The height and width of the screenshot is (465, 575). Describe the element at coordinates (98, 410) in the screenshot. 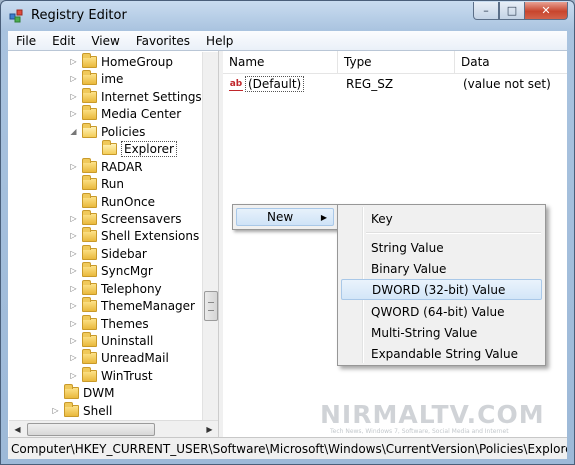

I see `tree-item-label: Shell` at that location.